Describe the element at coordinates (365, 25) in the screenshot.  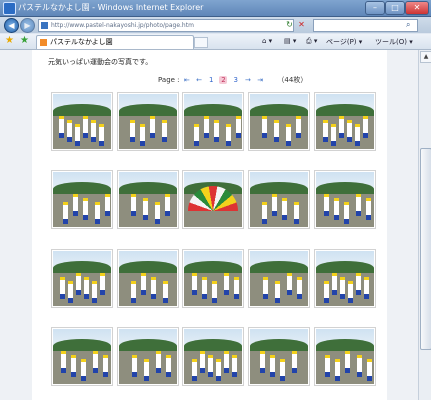
I see `search-input` at that location.